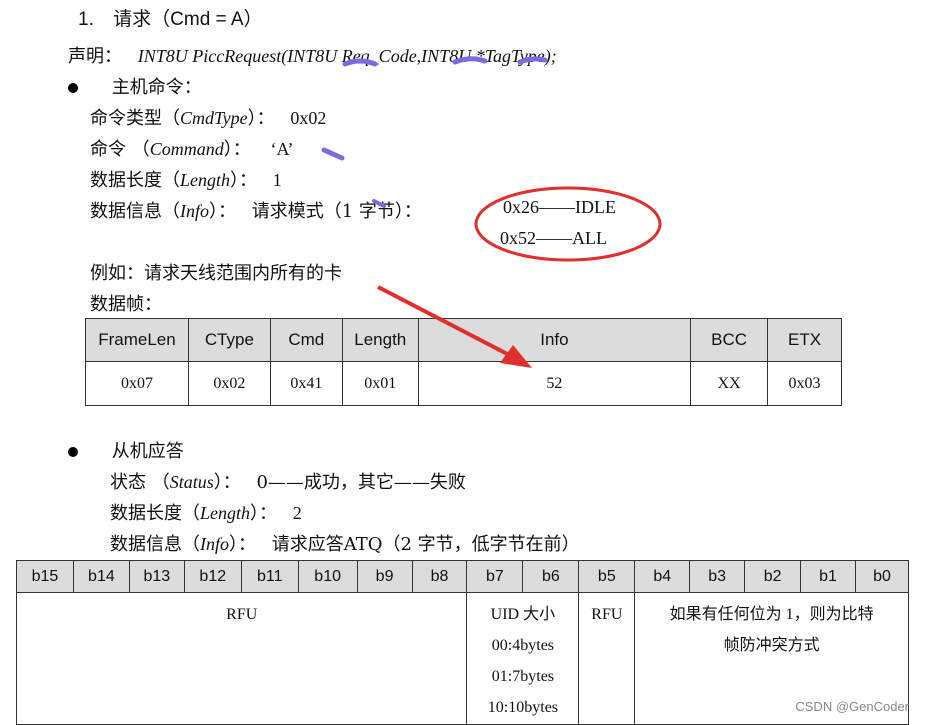  I want to click on frame-cell: 0x41, so click(306, 383).